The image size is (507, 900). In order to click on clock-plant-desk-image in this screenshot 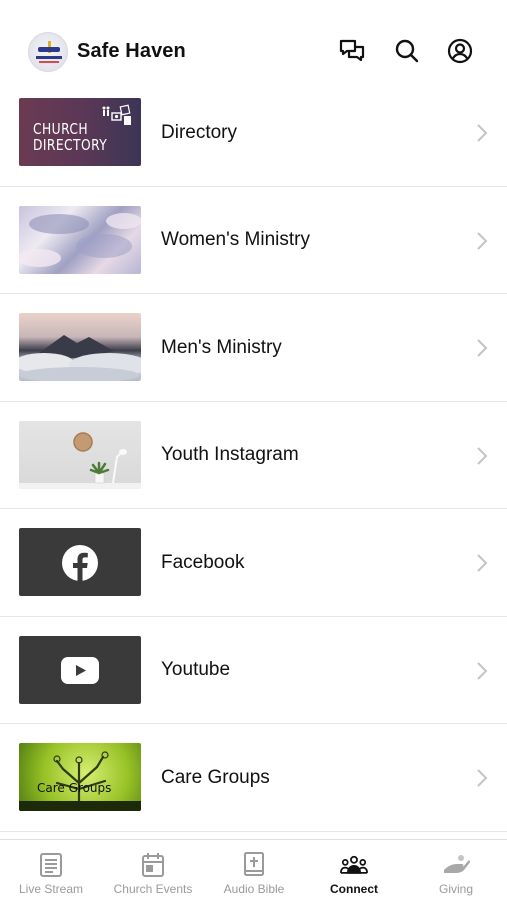, I will do `click(80, 454)`.